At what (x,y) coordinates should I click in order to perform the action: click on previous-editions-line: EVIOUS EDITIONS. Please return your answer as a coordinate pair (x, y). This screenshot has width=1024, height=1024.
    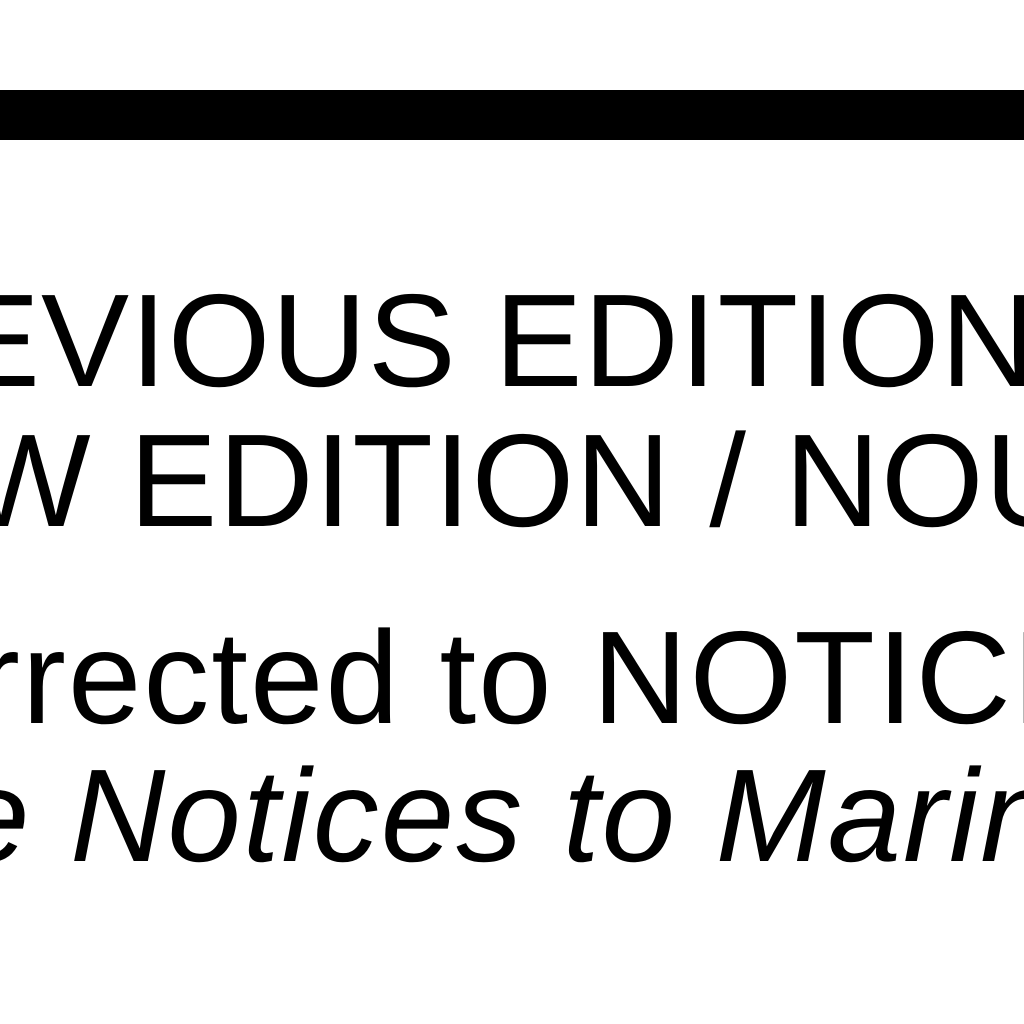
    Looking at the image, I should click on (512, 340).